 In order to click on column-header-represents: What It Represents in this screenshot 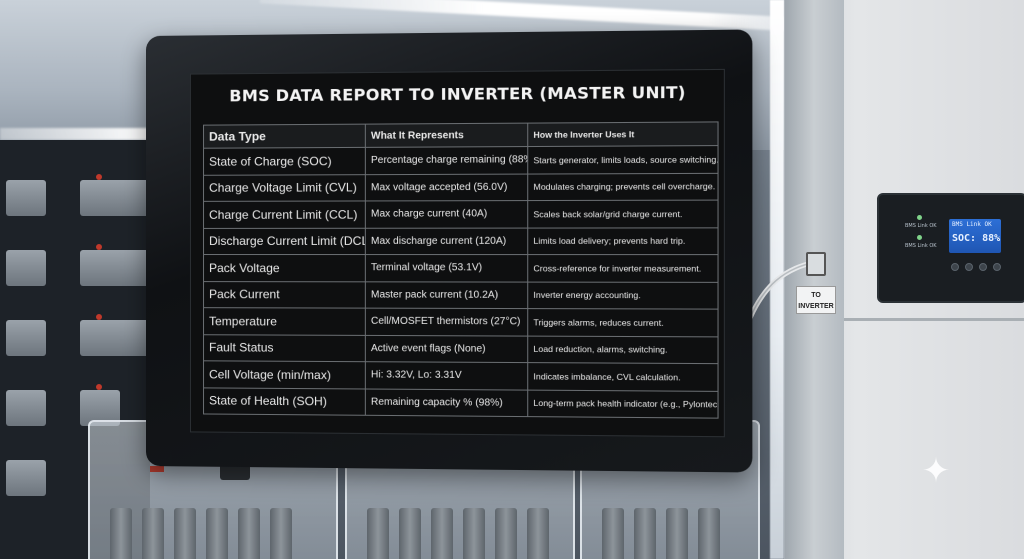, I will do `click(446, 135)`.